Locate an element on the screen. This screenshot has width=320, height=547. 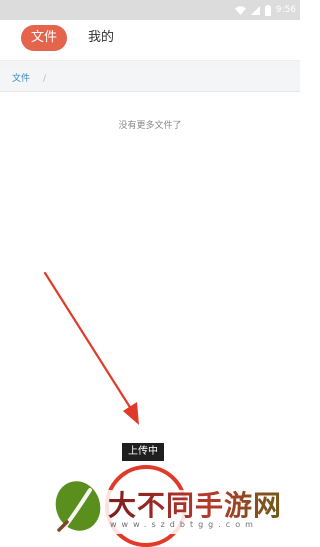
watermark-url: www.szdbtgg.com is located at coordinates (184, 524).